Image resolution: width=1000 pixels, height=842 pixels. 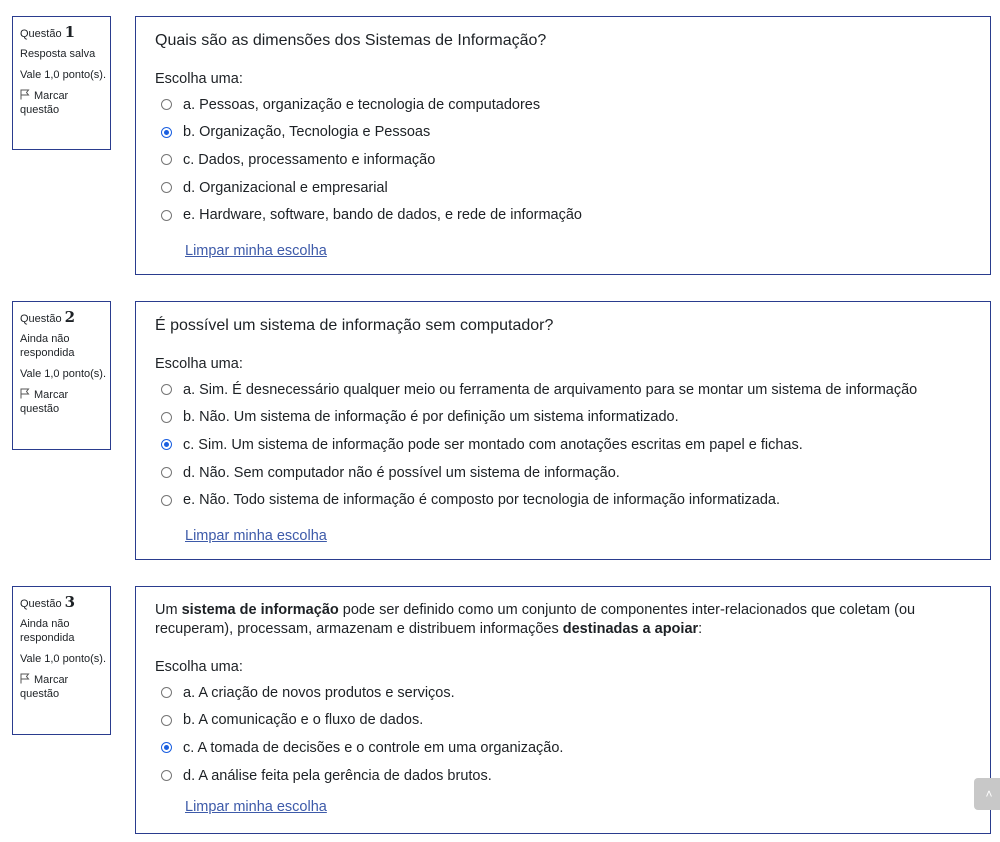 What do you see at coordinates (285, 187) in the screenshot?
I see `answer-option-label: d. Organizacional e empresarial` at bounding box center [285, 187].